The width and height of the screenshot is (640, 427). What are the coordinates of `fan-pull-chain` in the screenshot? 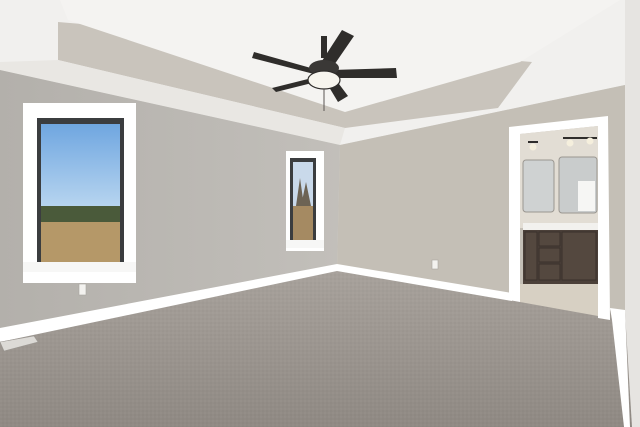 It's located at (324, 100).